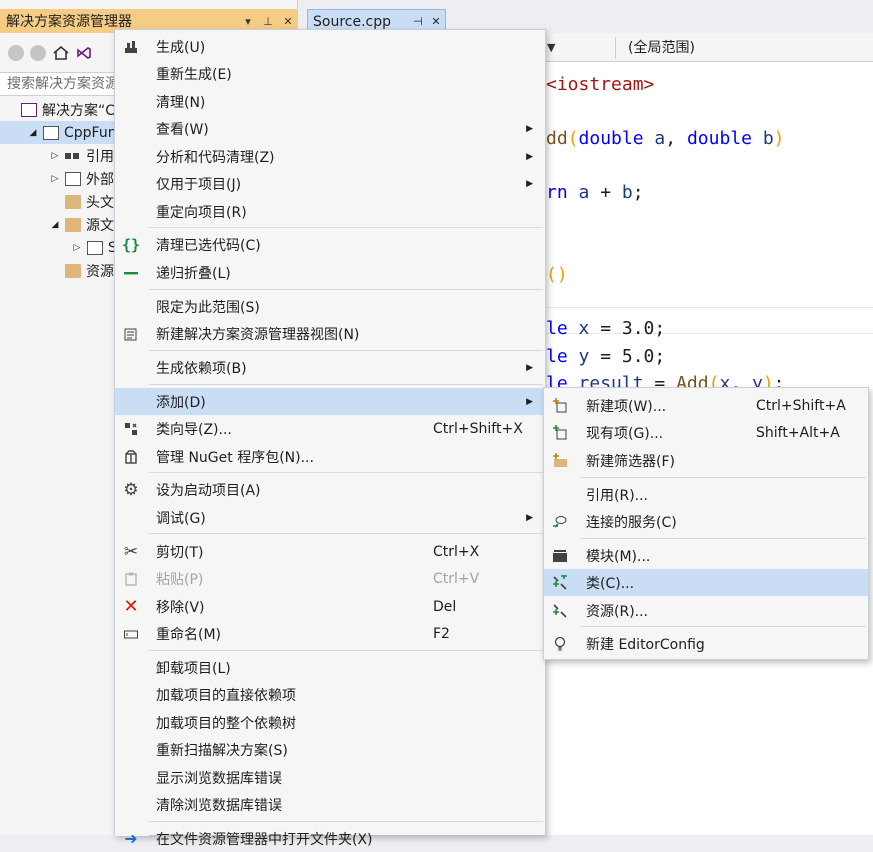 Image resolution: width=873 pixels, height=852 pixels. What do you see at coordinates (95, 247) in the screenshot?
I see `cpp-file-icon` at bounding box center [95, 247].